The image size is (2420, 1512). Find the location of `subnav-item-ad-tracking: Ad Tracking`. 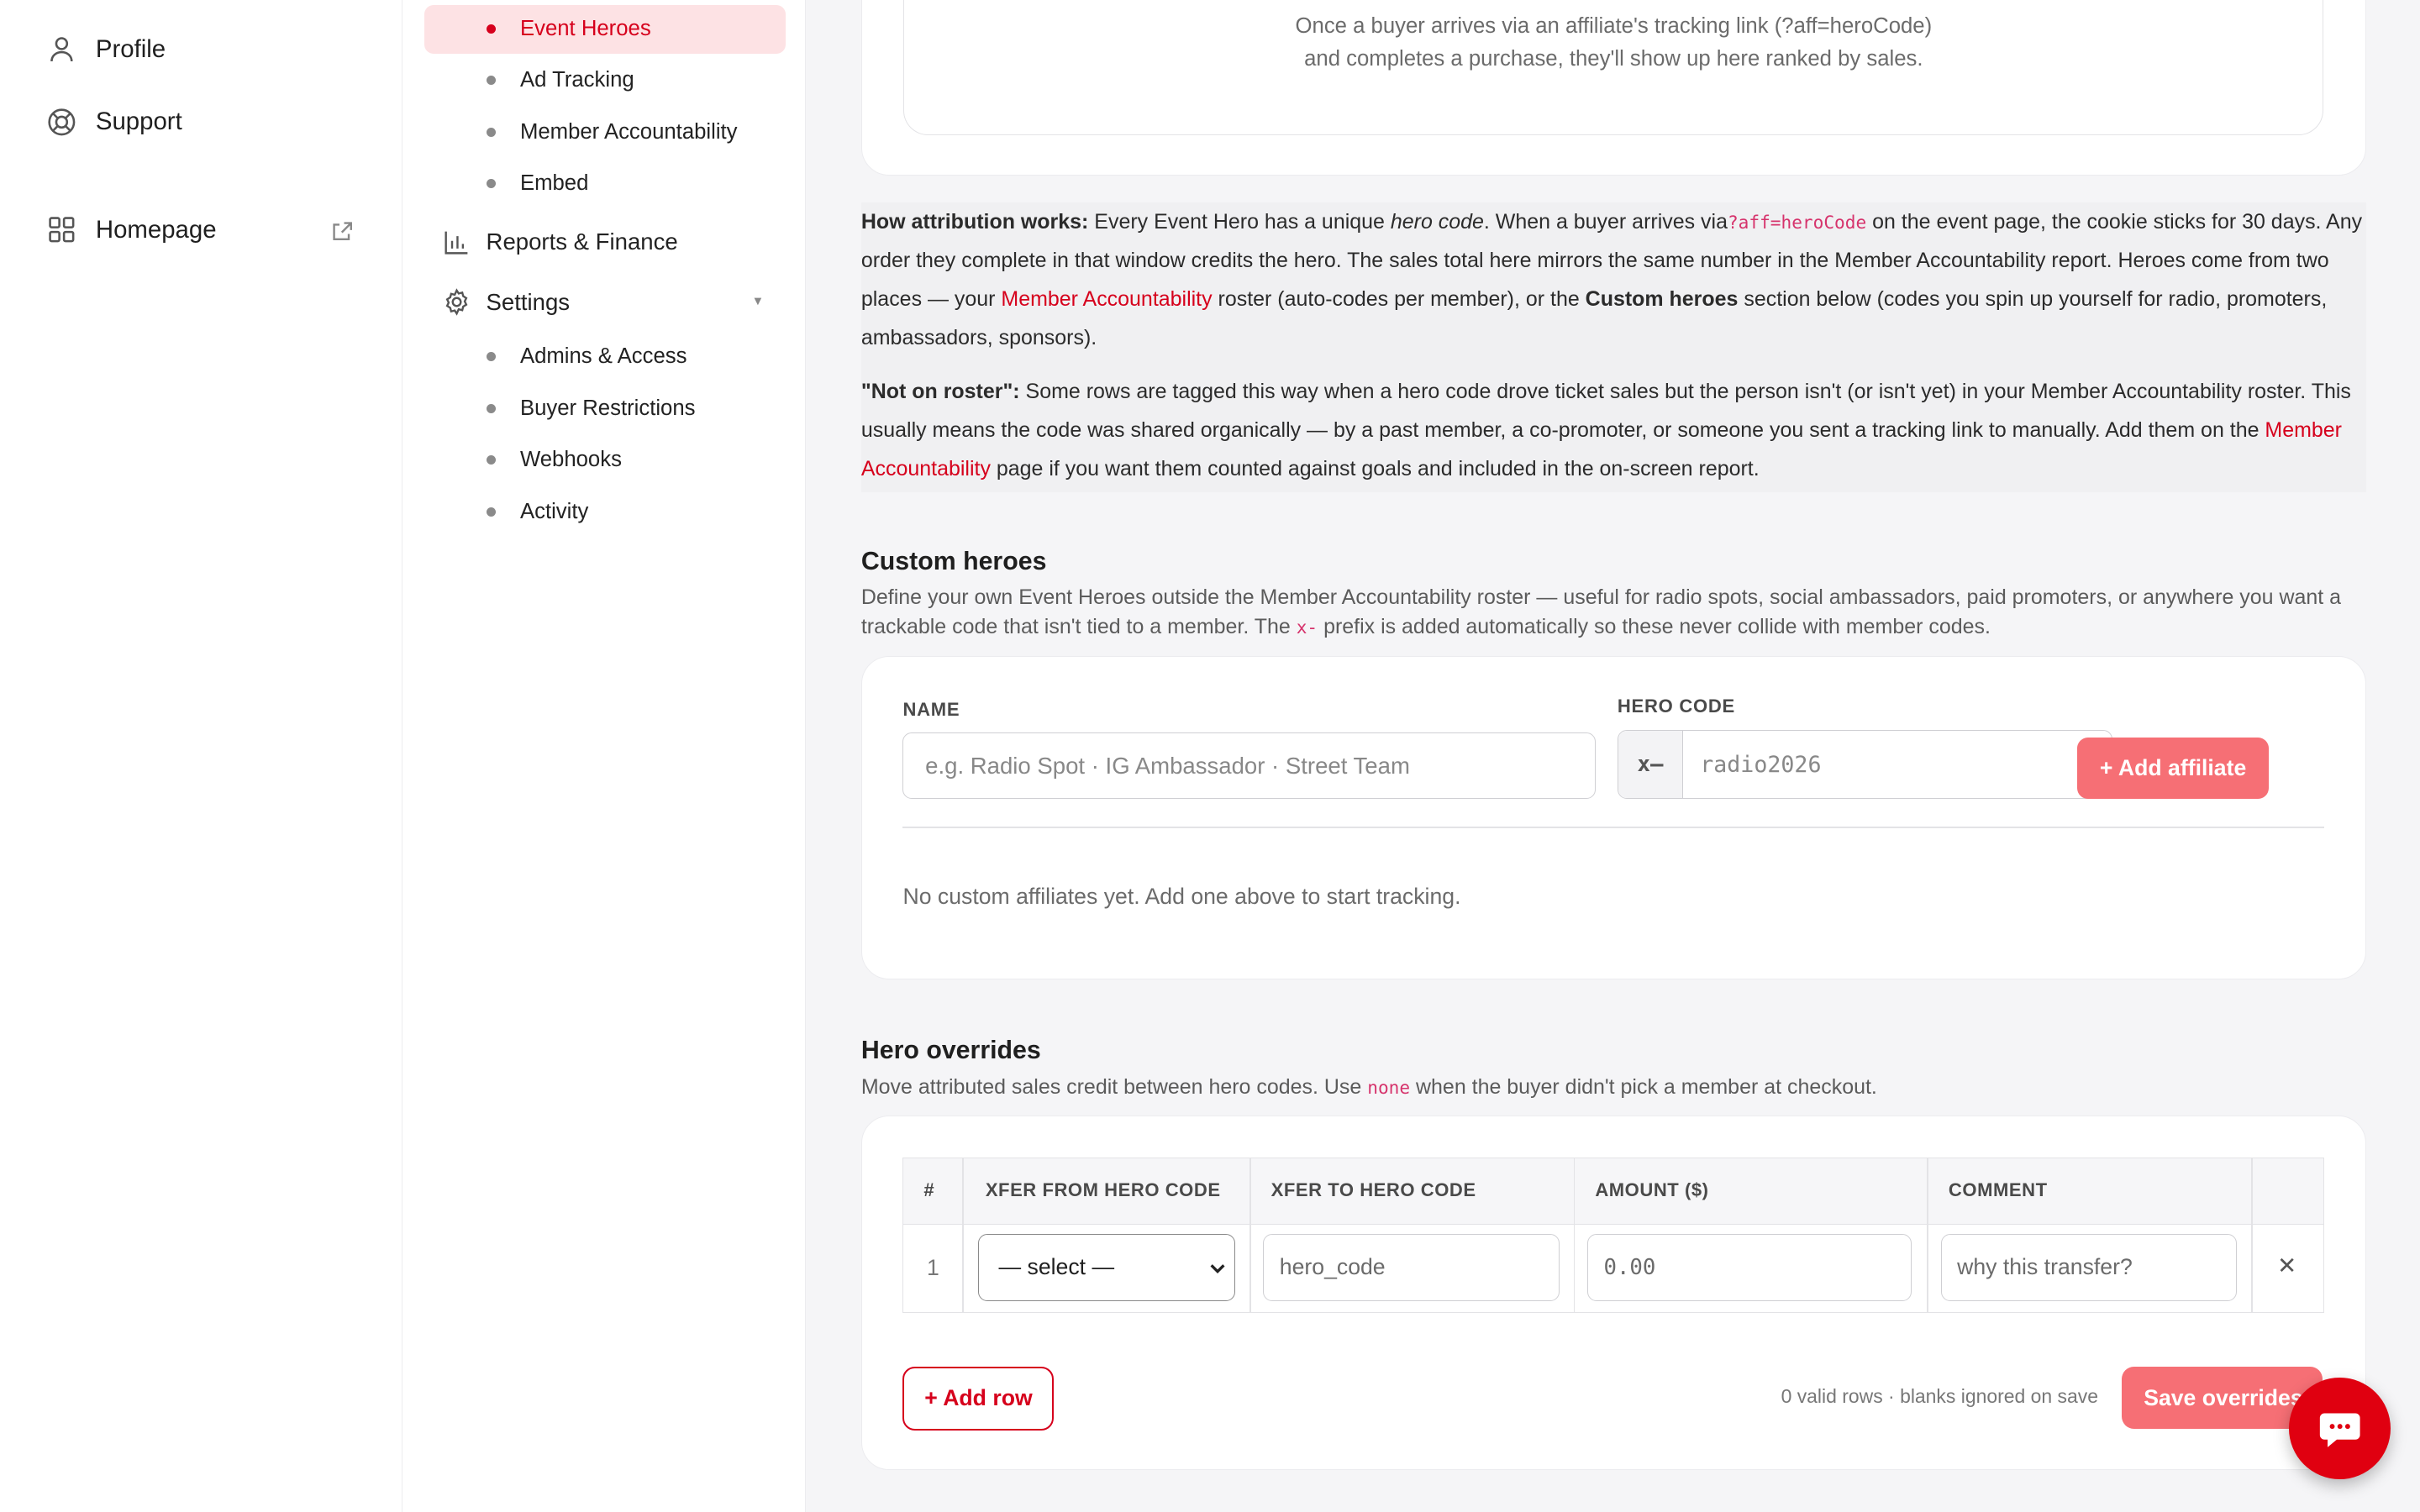

subnav-item-ad-tracking: Ad Tracking is located at coordinates (605, 80).